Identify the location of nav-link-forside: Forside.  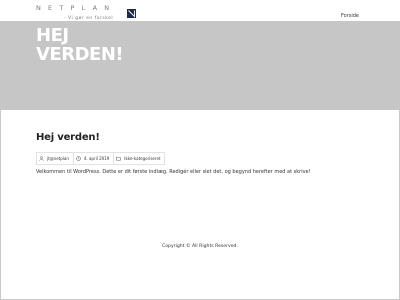
(350, 16).